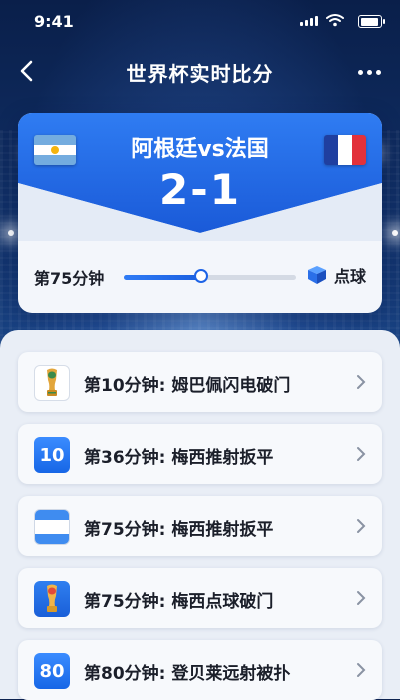  I want to click on wifi-icon, so click(335, 20).